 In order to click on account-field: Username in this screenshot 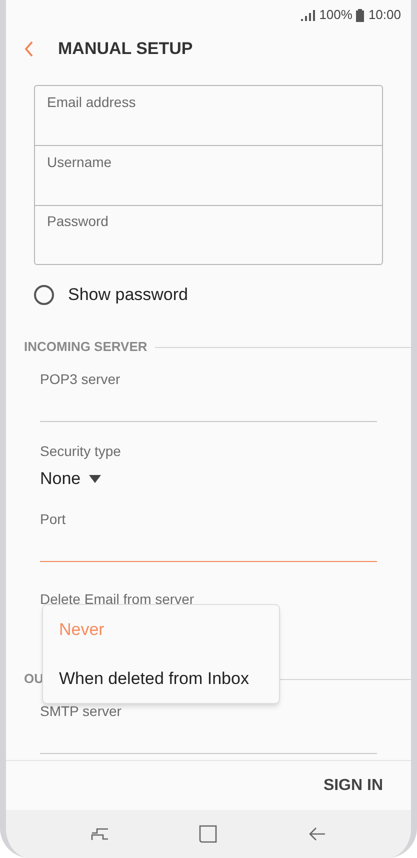, I will do `click(208, 175)`.